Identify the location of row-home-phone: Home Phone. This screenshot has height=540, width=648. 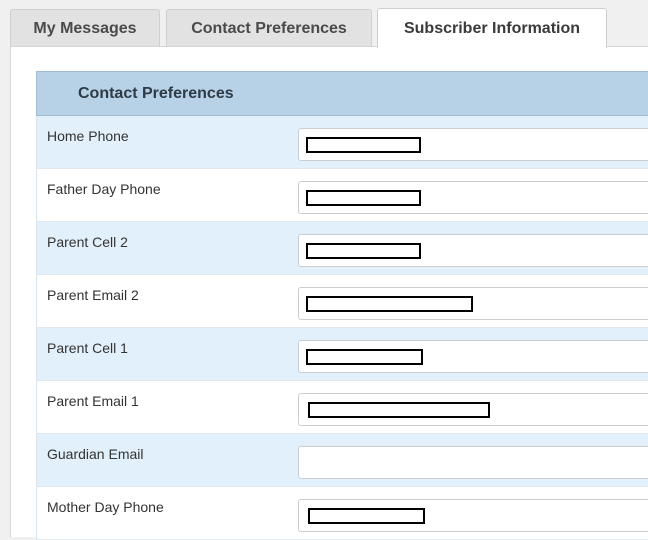
(342, 142).